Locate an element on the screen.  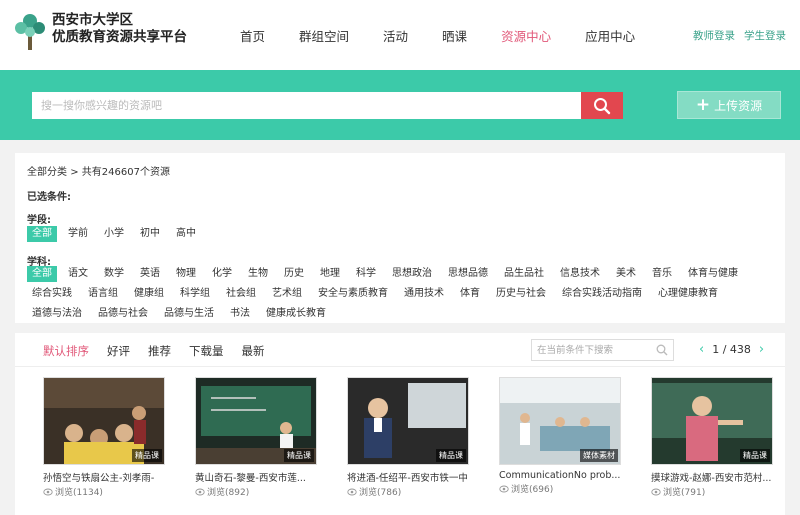
filter-tag: 心理健康教育 is located at coordinates (688, 294).